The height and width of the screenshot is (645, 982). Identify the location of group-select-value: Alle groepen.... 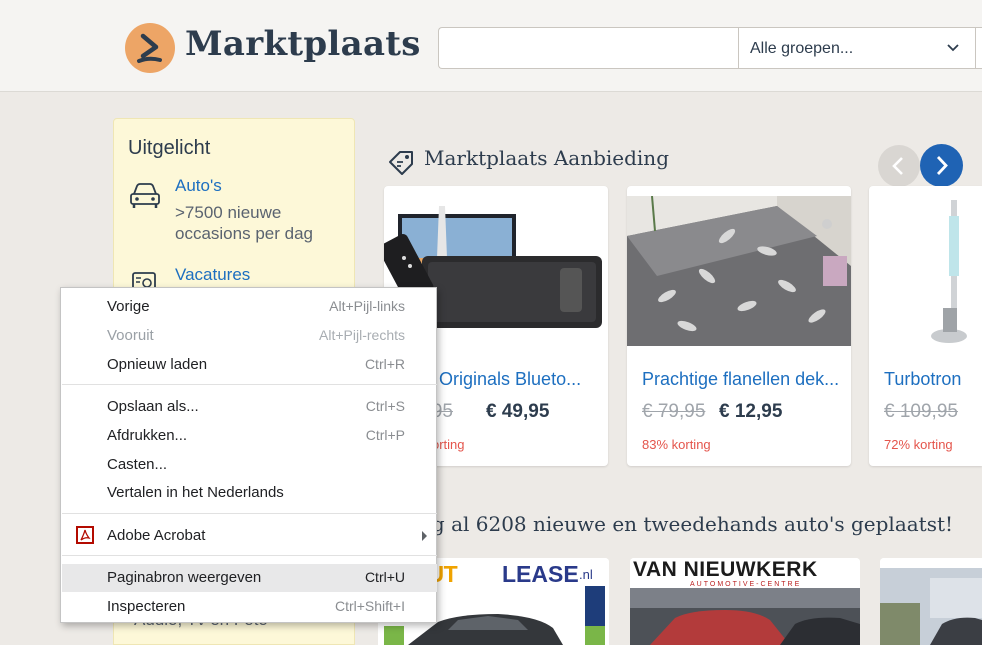
(802, 48).